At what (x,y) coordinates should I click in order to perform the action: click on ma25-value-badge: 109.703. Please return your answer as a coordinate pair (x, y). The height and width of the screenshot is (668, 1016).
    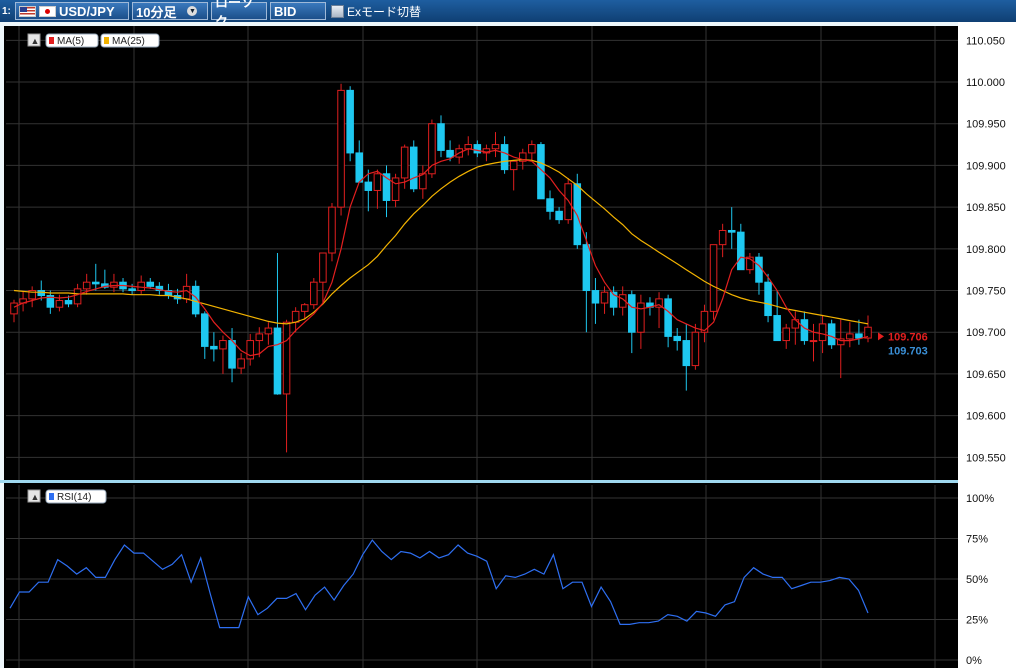
    Looking at the image, I should click on (908, 351).